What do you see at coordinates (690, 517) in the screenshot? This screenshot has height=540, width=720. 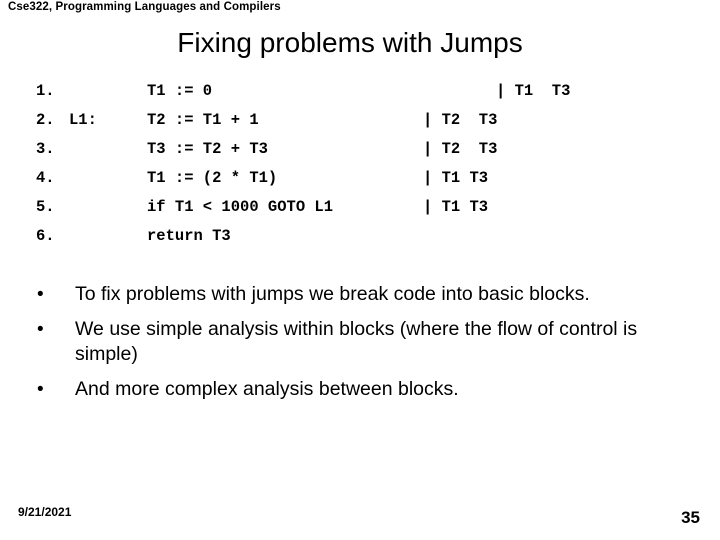 I see `footer-page-number: 35` at bounding box center [690, 517].